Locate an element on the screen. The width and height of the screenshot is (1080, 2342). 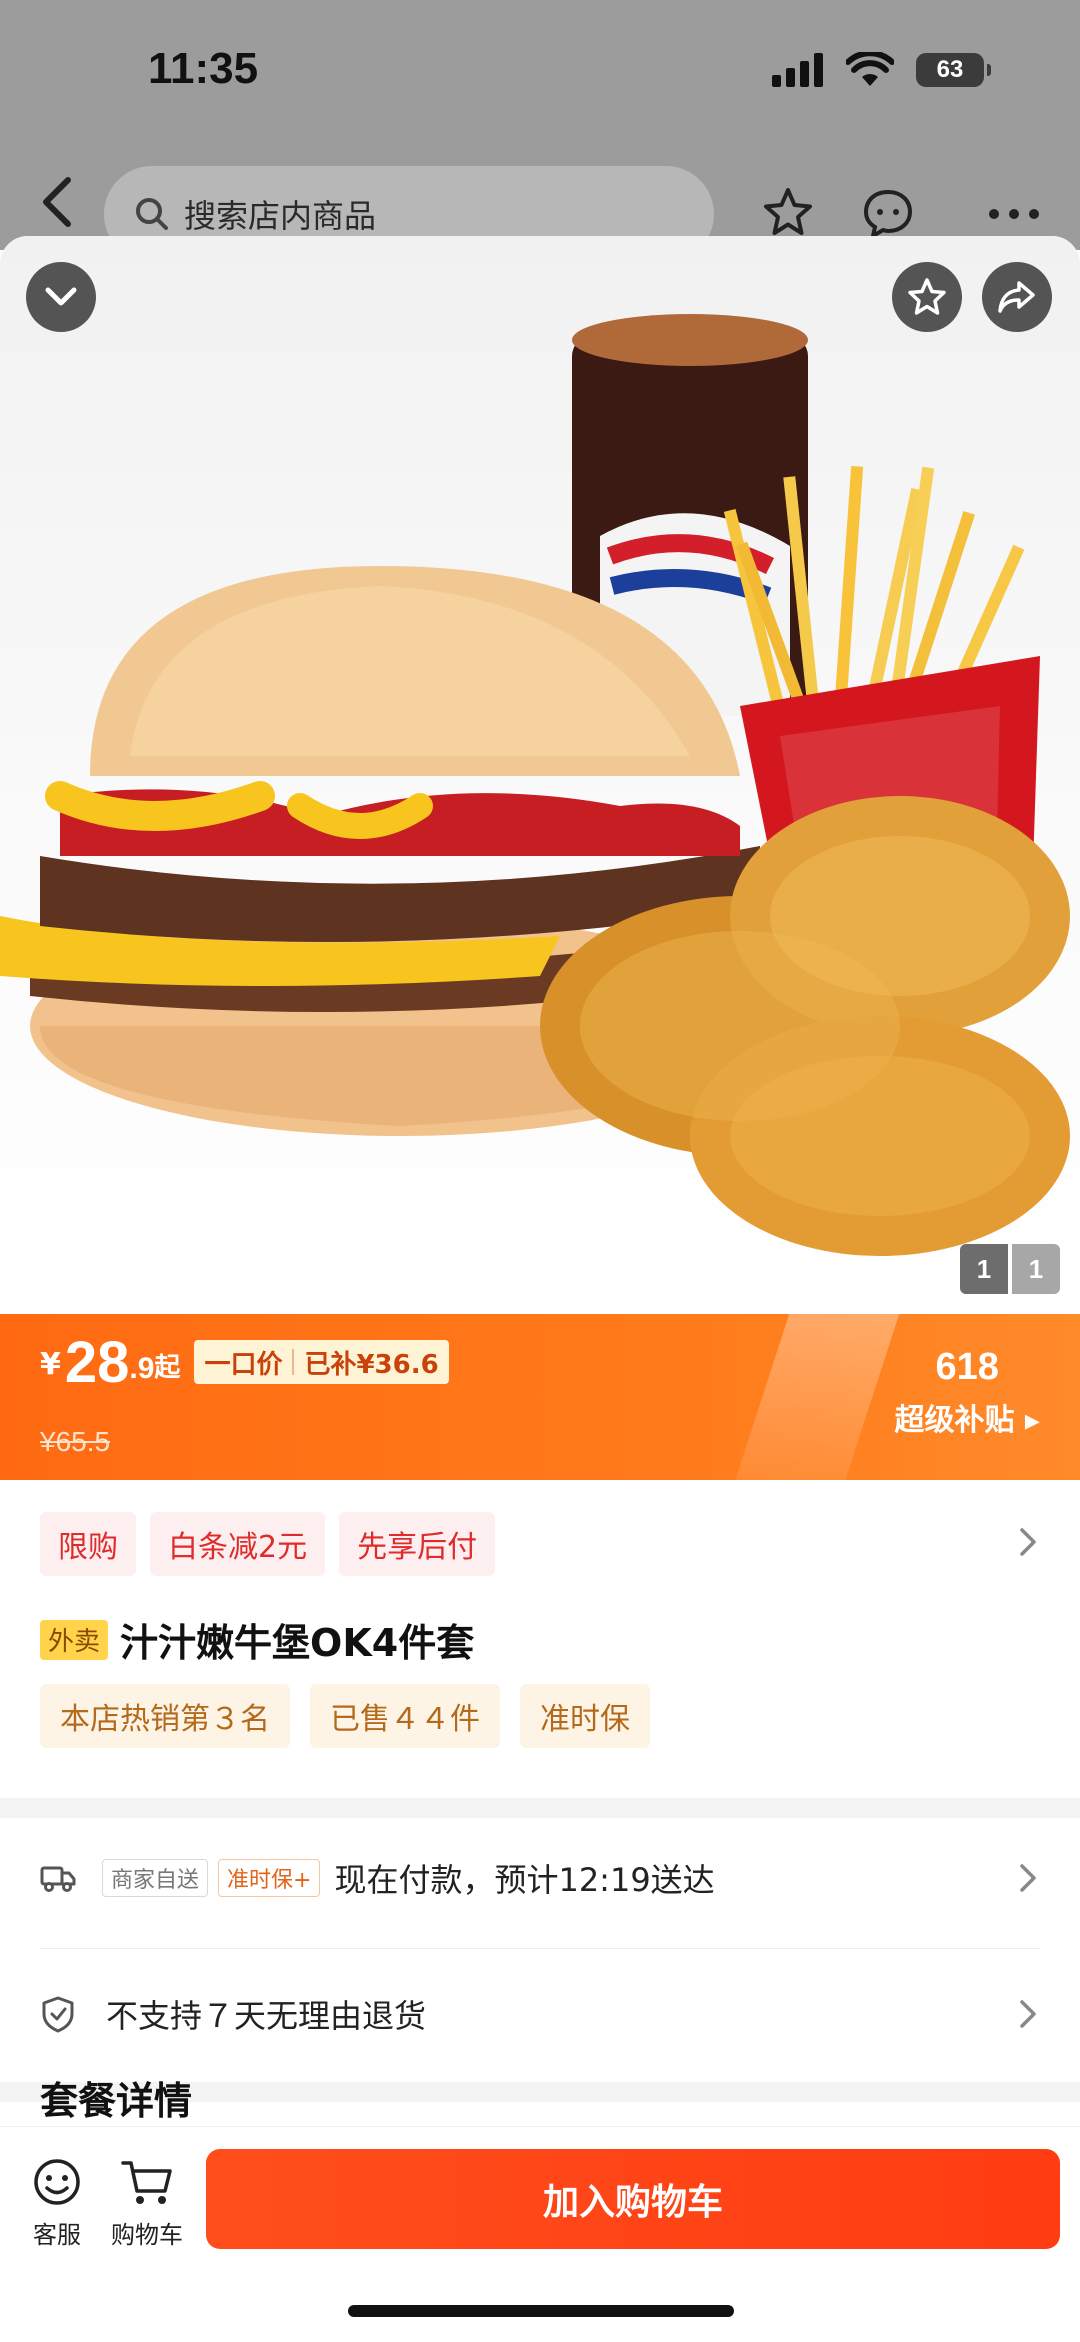
shield-icon is located at coordinates (58, 2014).